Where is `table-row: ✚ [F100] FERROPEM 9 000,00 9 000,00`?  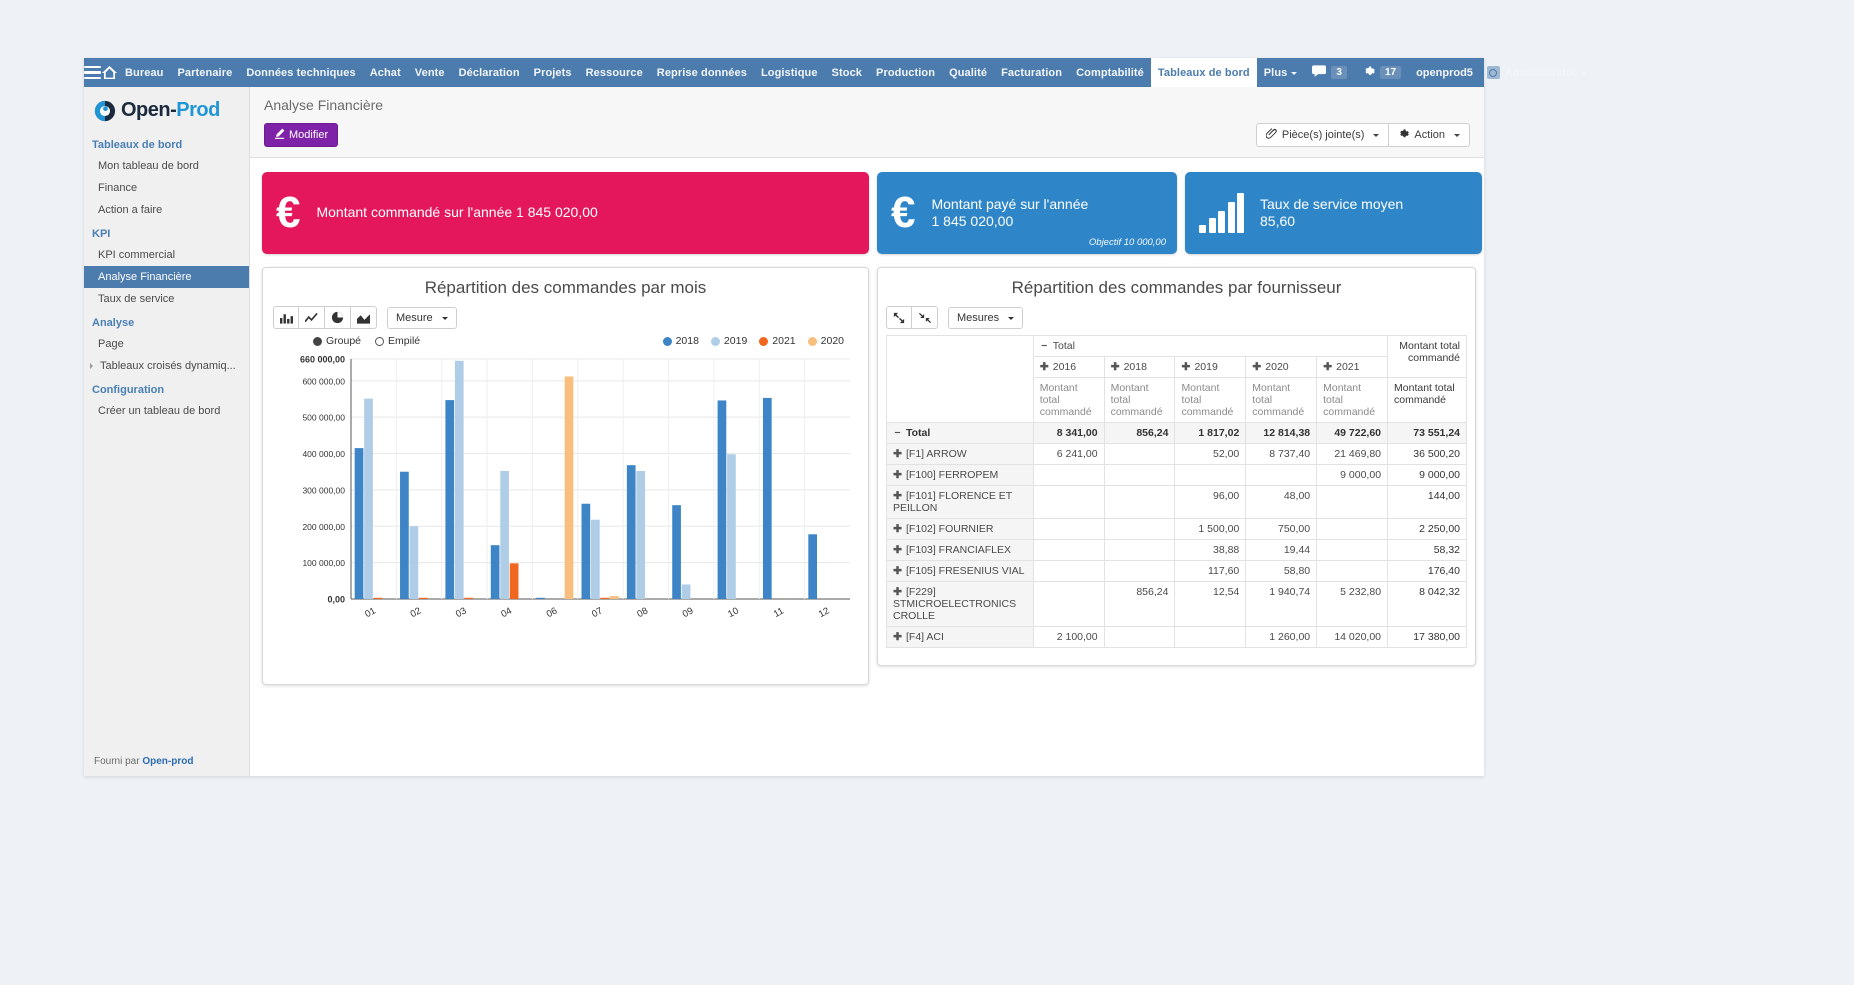
table-row: ✚ [F100] FERROPEM 9 000,00 9 000,00 is located at coordinates (1176, 475).